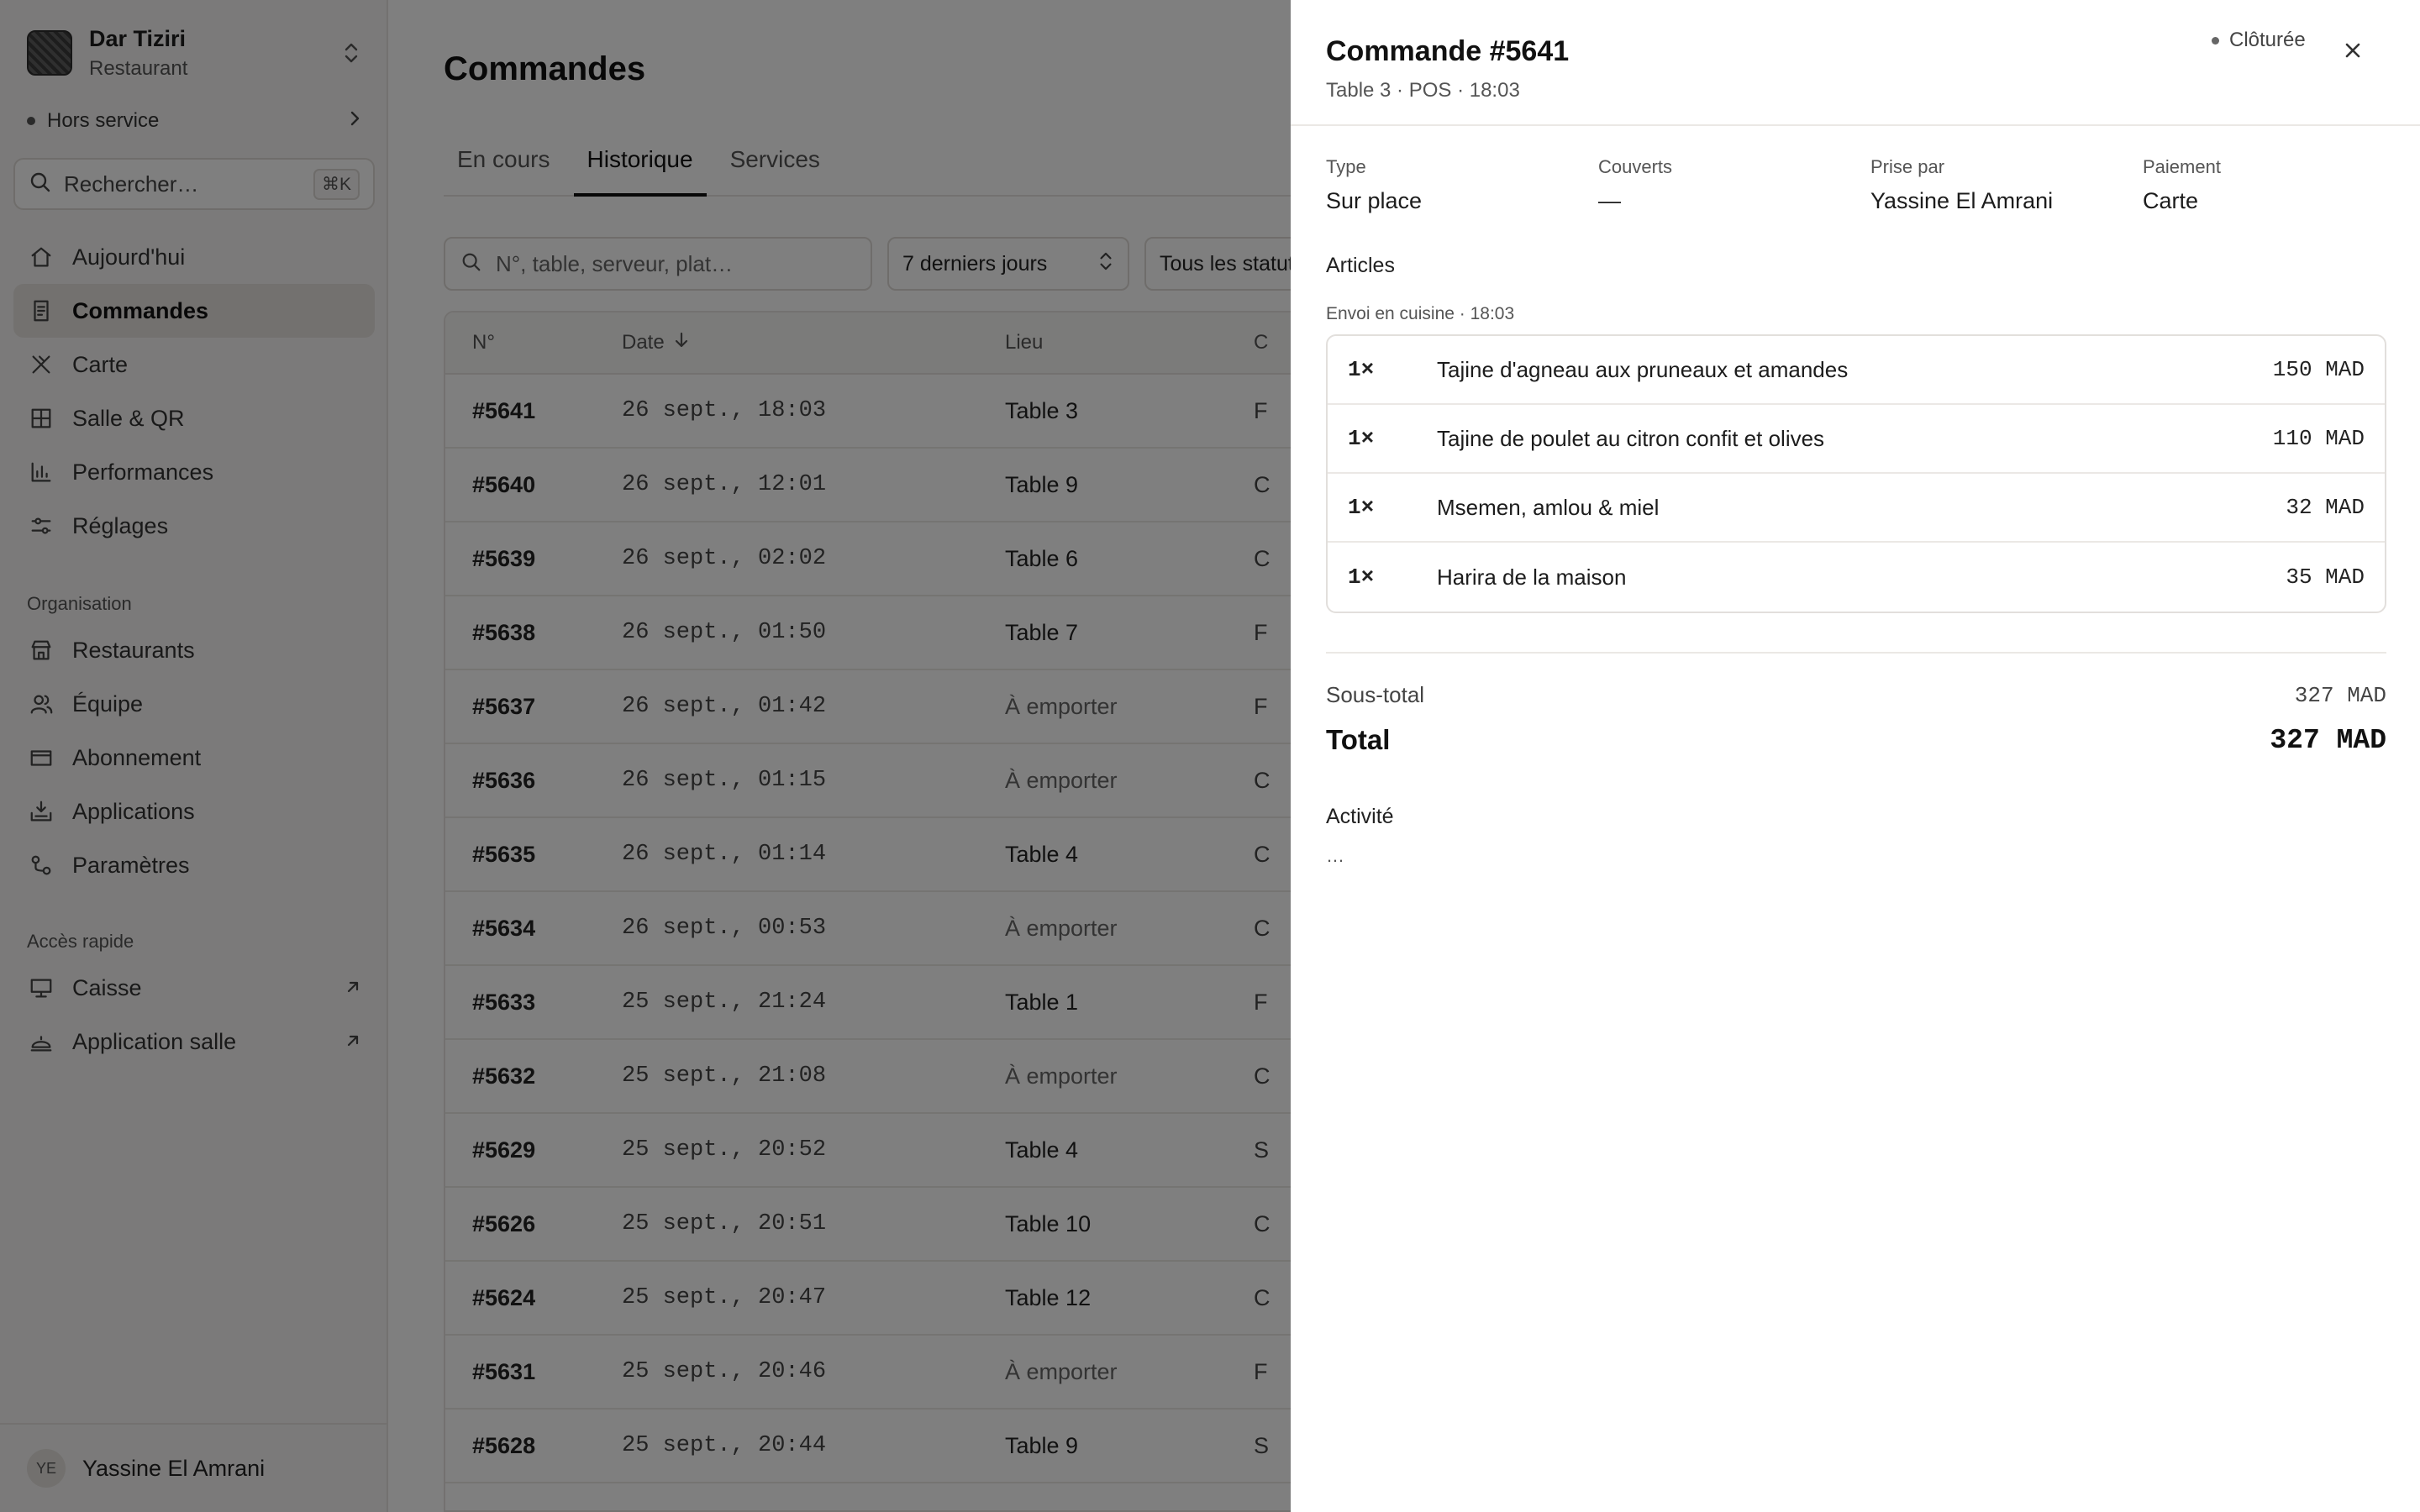 Image resolution: width=2420 pixels, height=1512 pixels. I want to click on item-price: 35 MAD, so click(2326, 577).